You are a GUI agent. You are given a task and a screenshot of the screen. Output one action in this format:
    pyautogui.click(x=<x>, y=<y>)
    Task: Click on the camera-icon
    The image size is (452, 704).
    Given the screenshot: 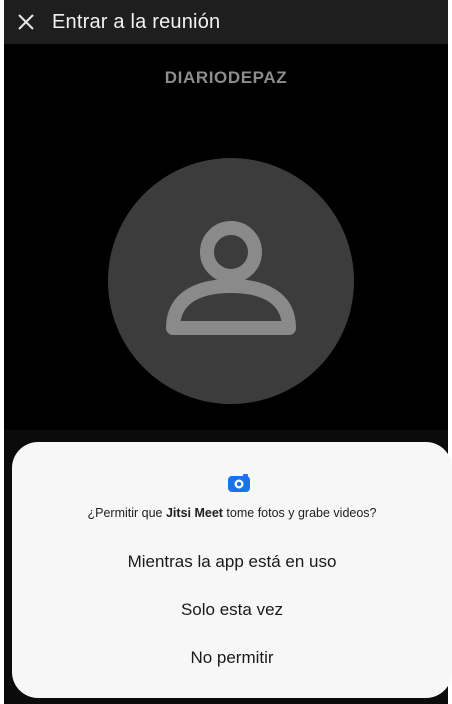 What is the action you would take?
    pyautogui.click(x=239, y=483)
    